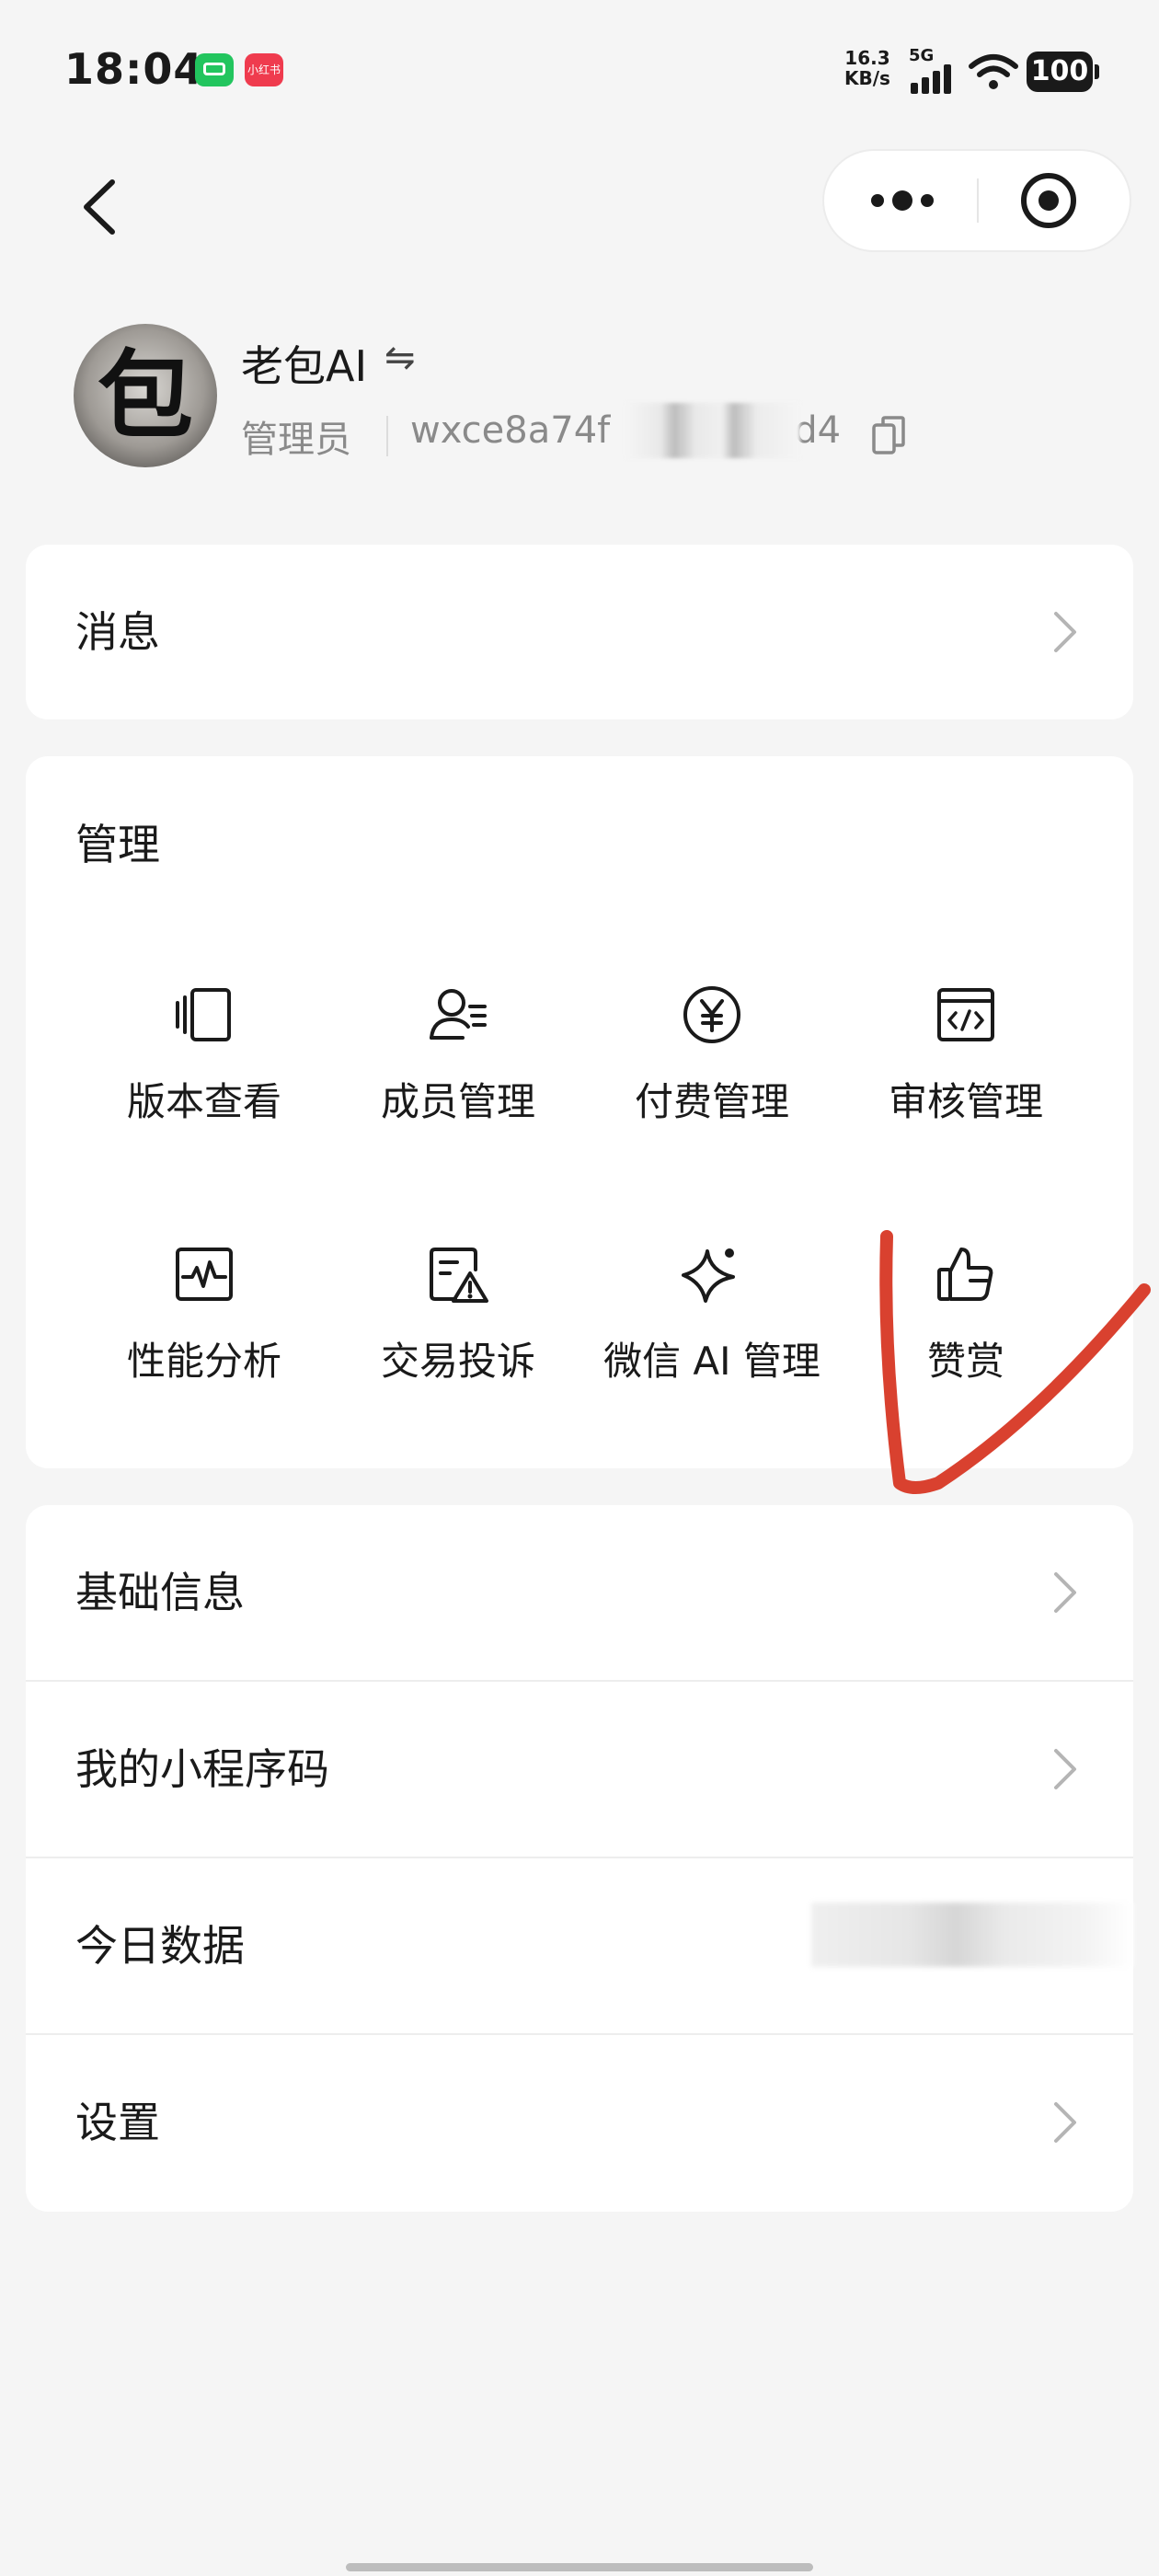 Image resolution: width=1159 pixels, height=2576 pixels. What do you see at coordinates (304, 366) in the screenshot?
I see `account-name: 老包AI` at bounding box center [304, 366].